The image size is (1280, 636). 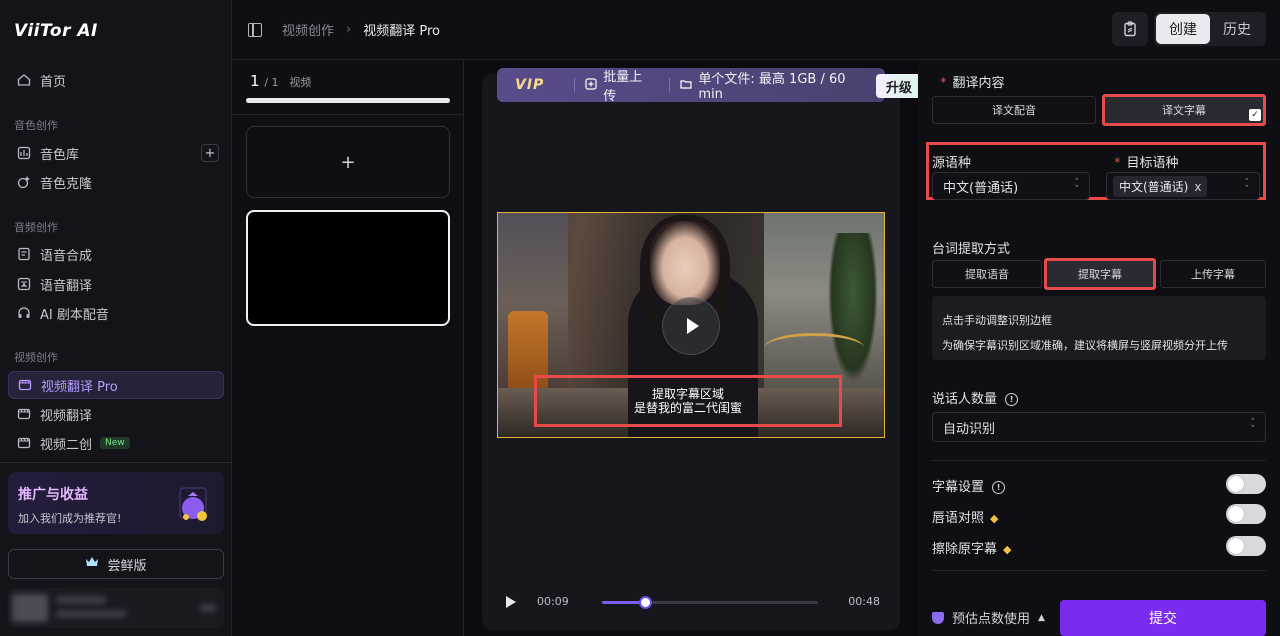 What do you see at coordinates (348, 268) in the screenshot?
I see `video-thumbnail` at bounding box center [348, 268].